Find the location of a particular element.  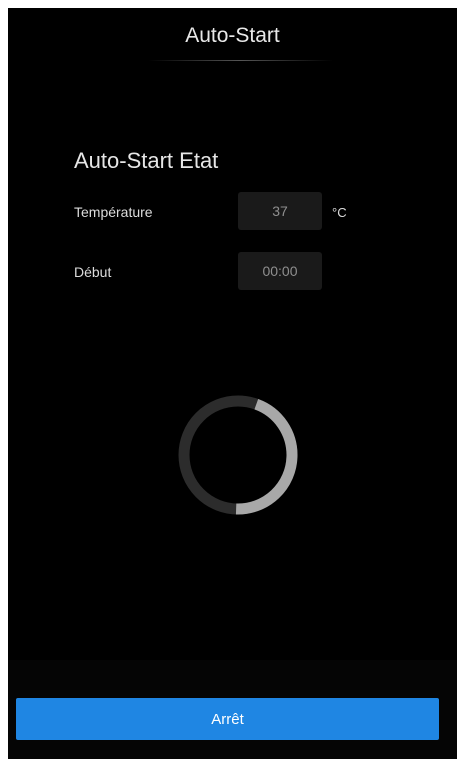

temperature-label: Température is located at coordinates (113, 212).